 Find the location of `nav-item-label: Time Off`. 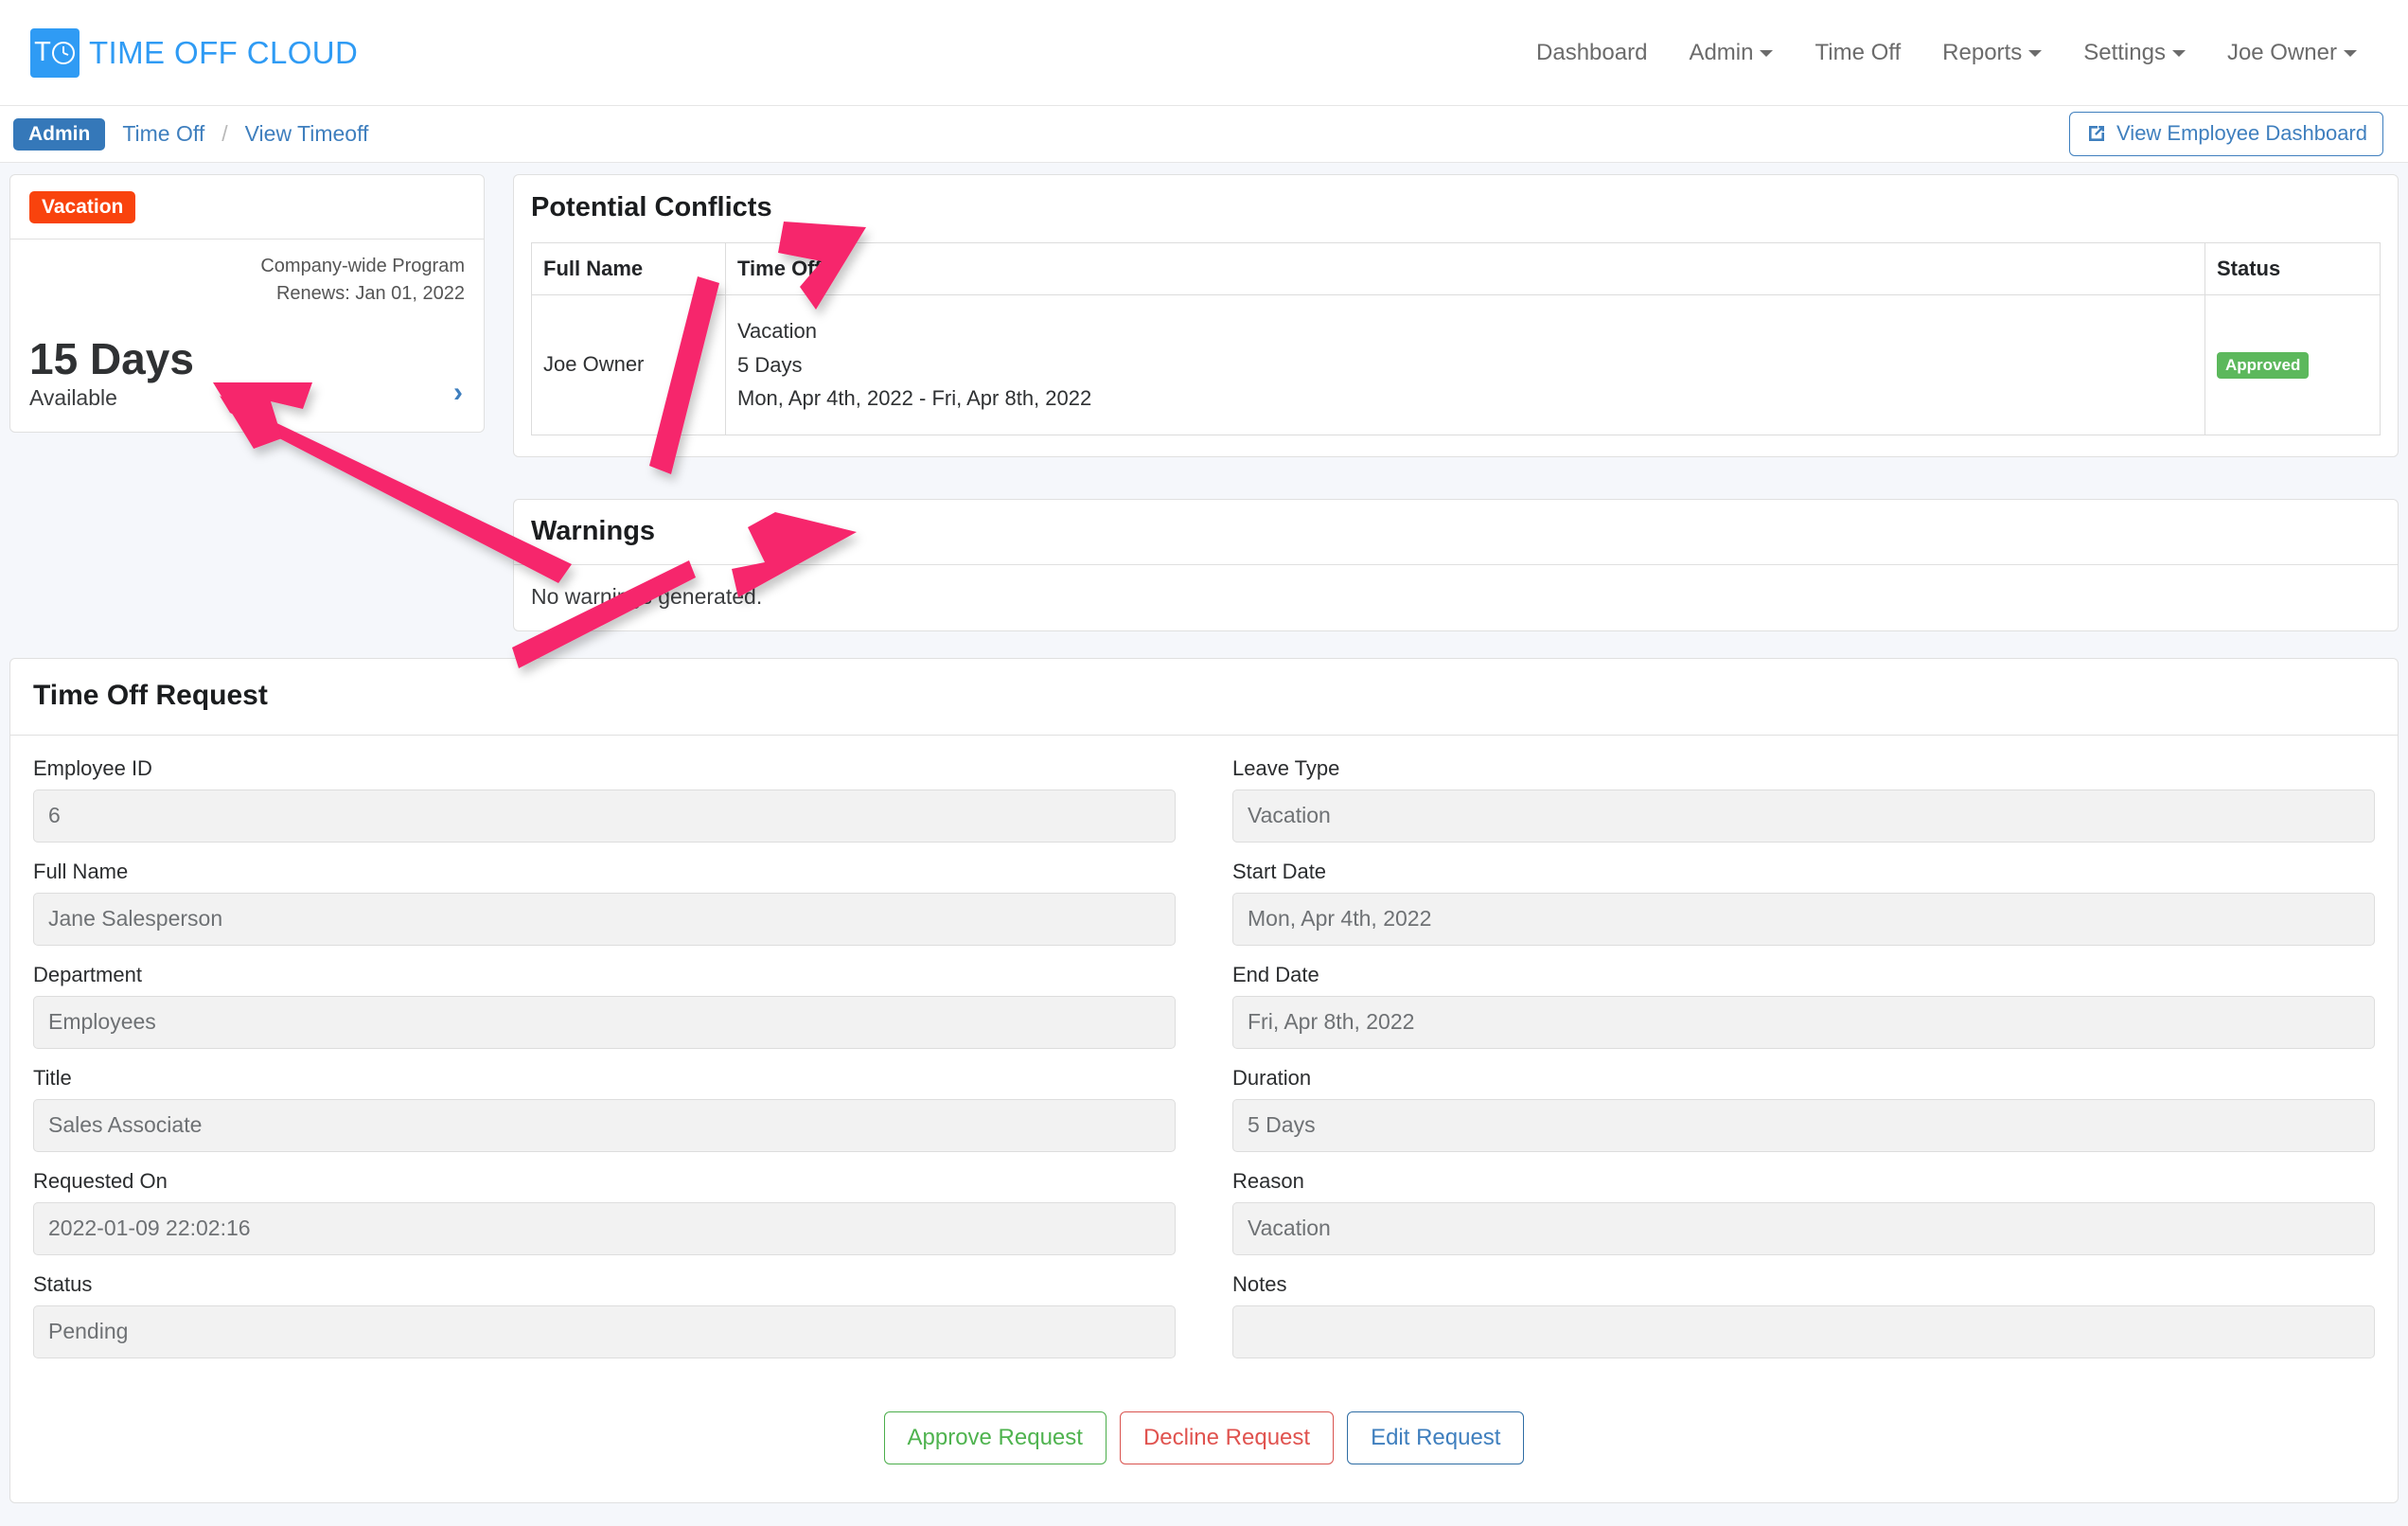

nav-item-label: Time Off is located at coordinates (1859, 52).